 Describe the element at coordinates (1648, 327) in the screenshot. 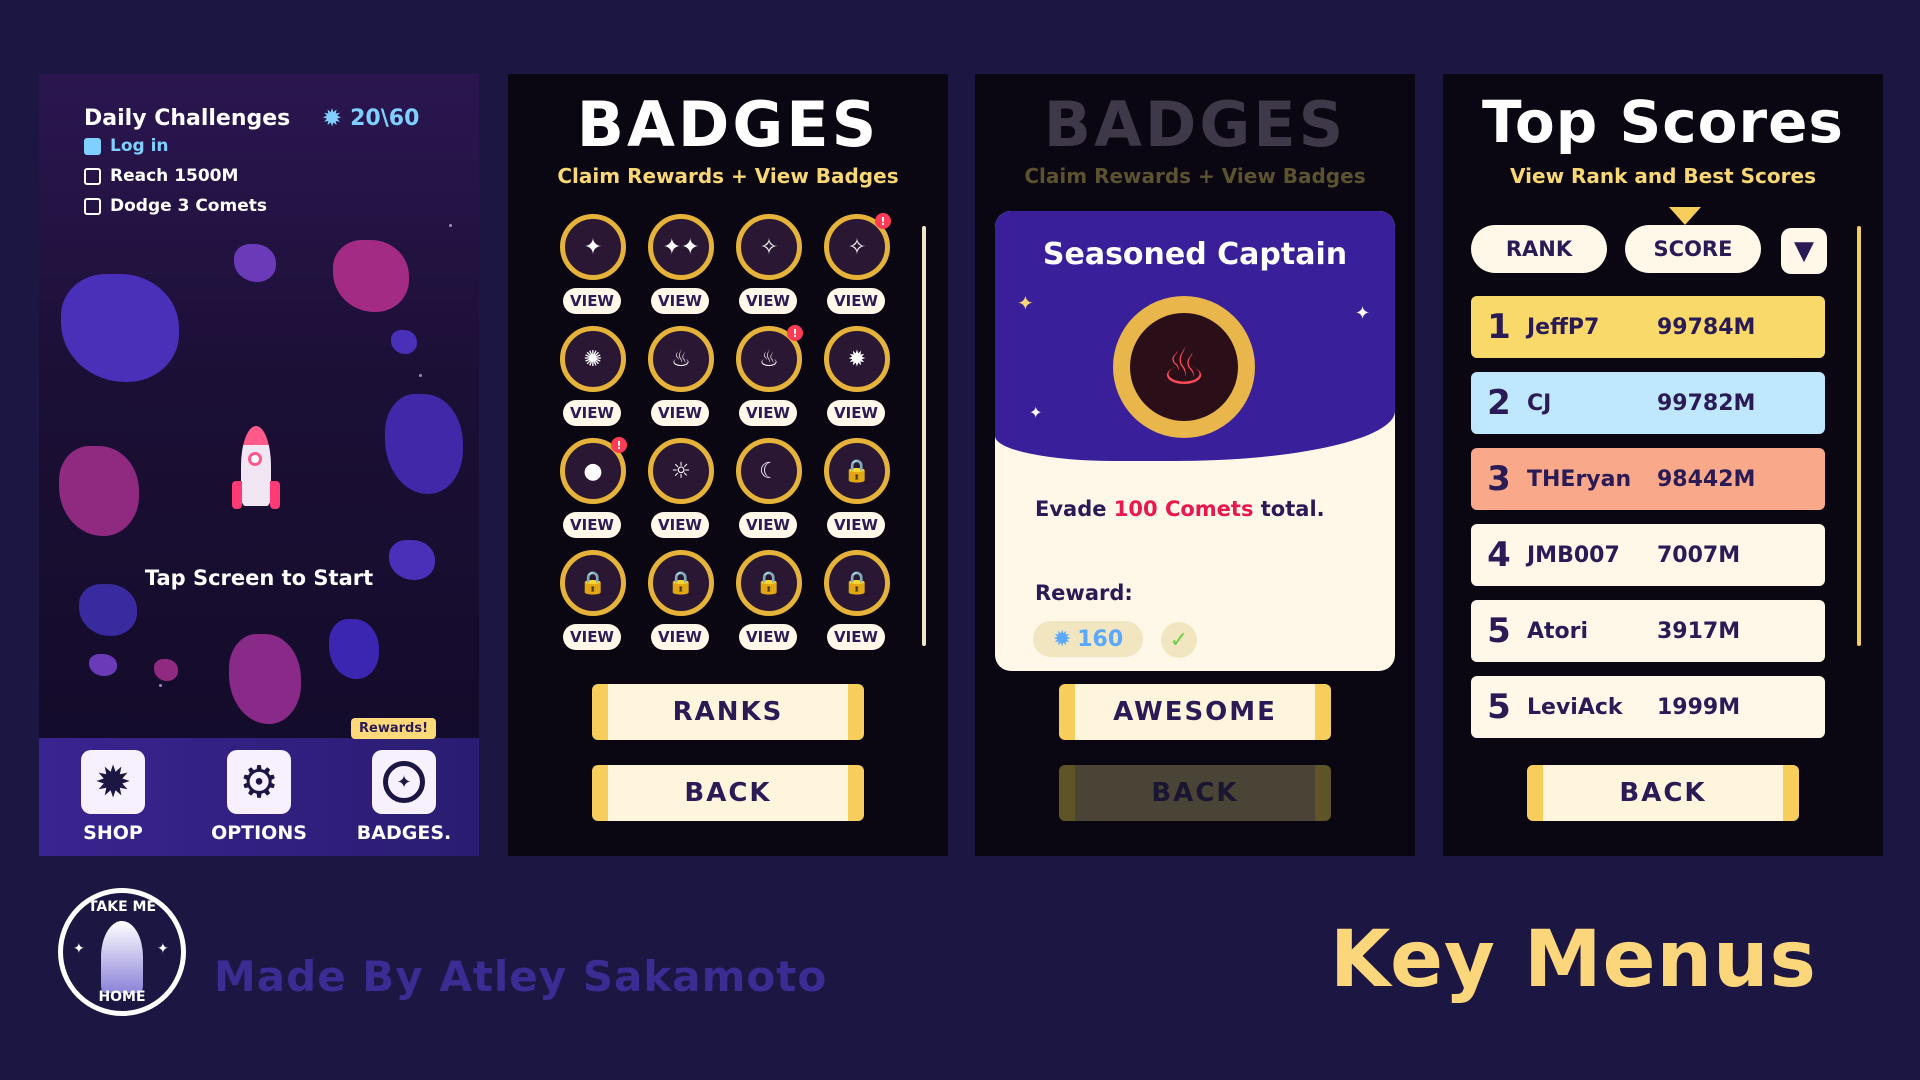

I see `leaderboard-row: 1 JeffP7 99784M` at that location.